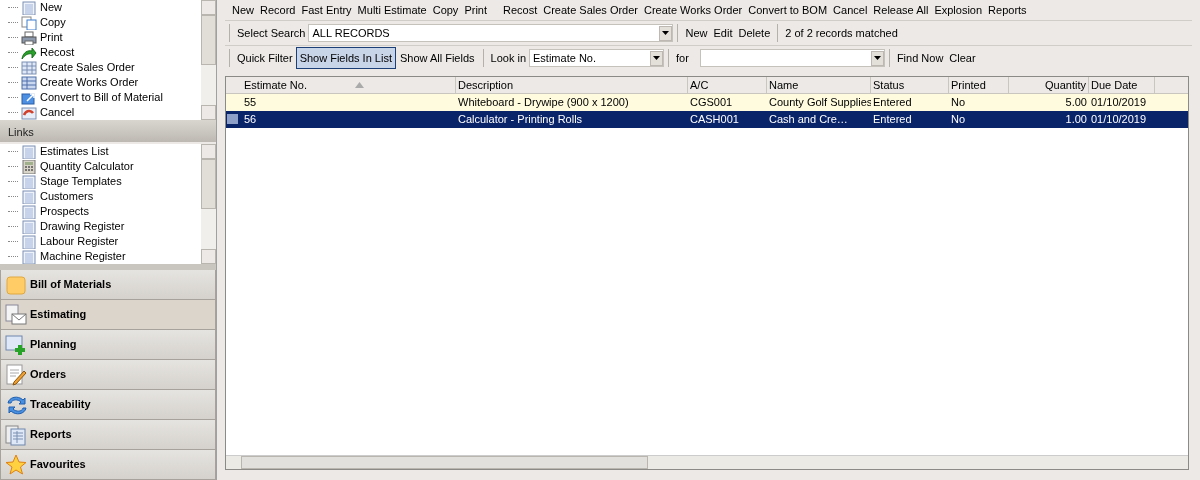 The height and width of the screenshot is (480, 1200). I want to click on plus-icon, so click(16, 344).